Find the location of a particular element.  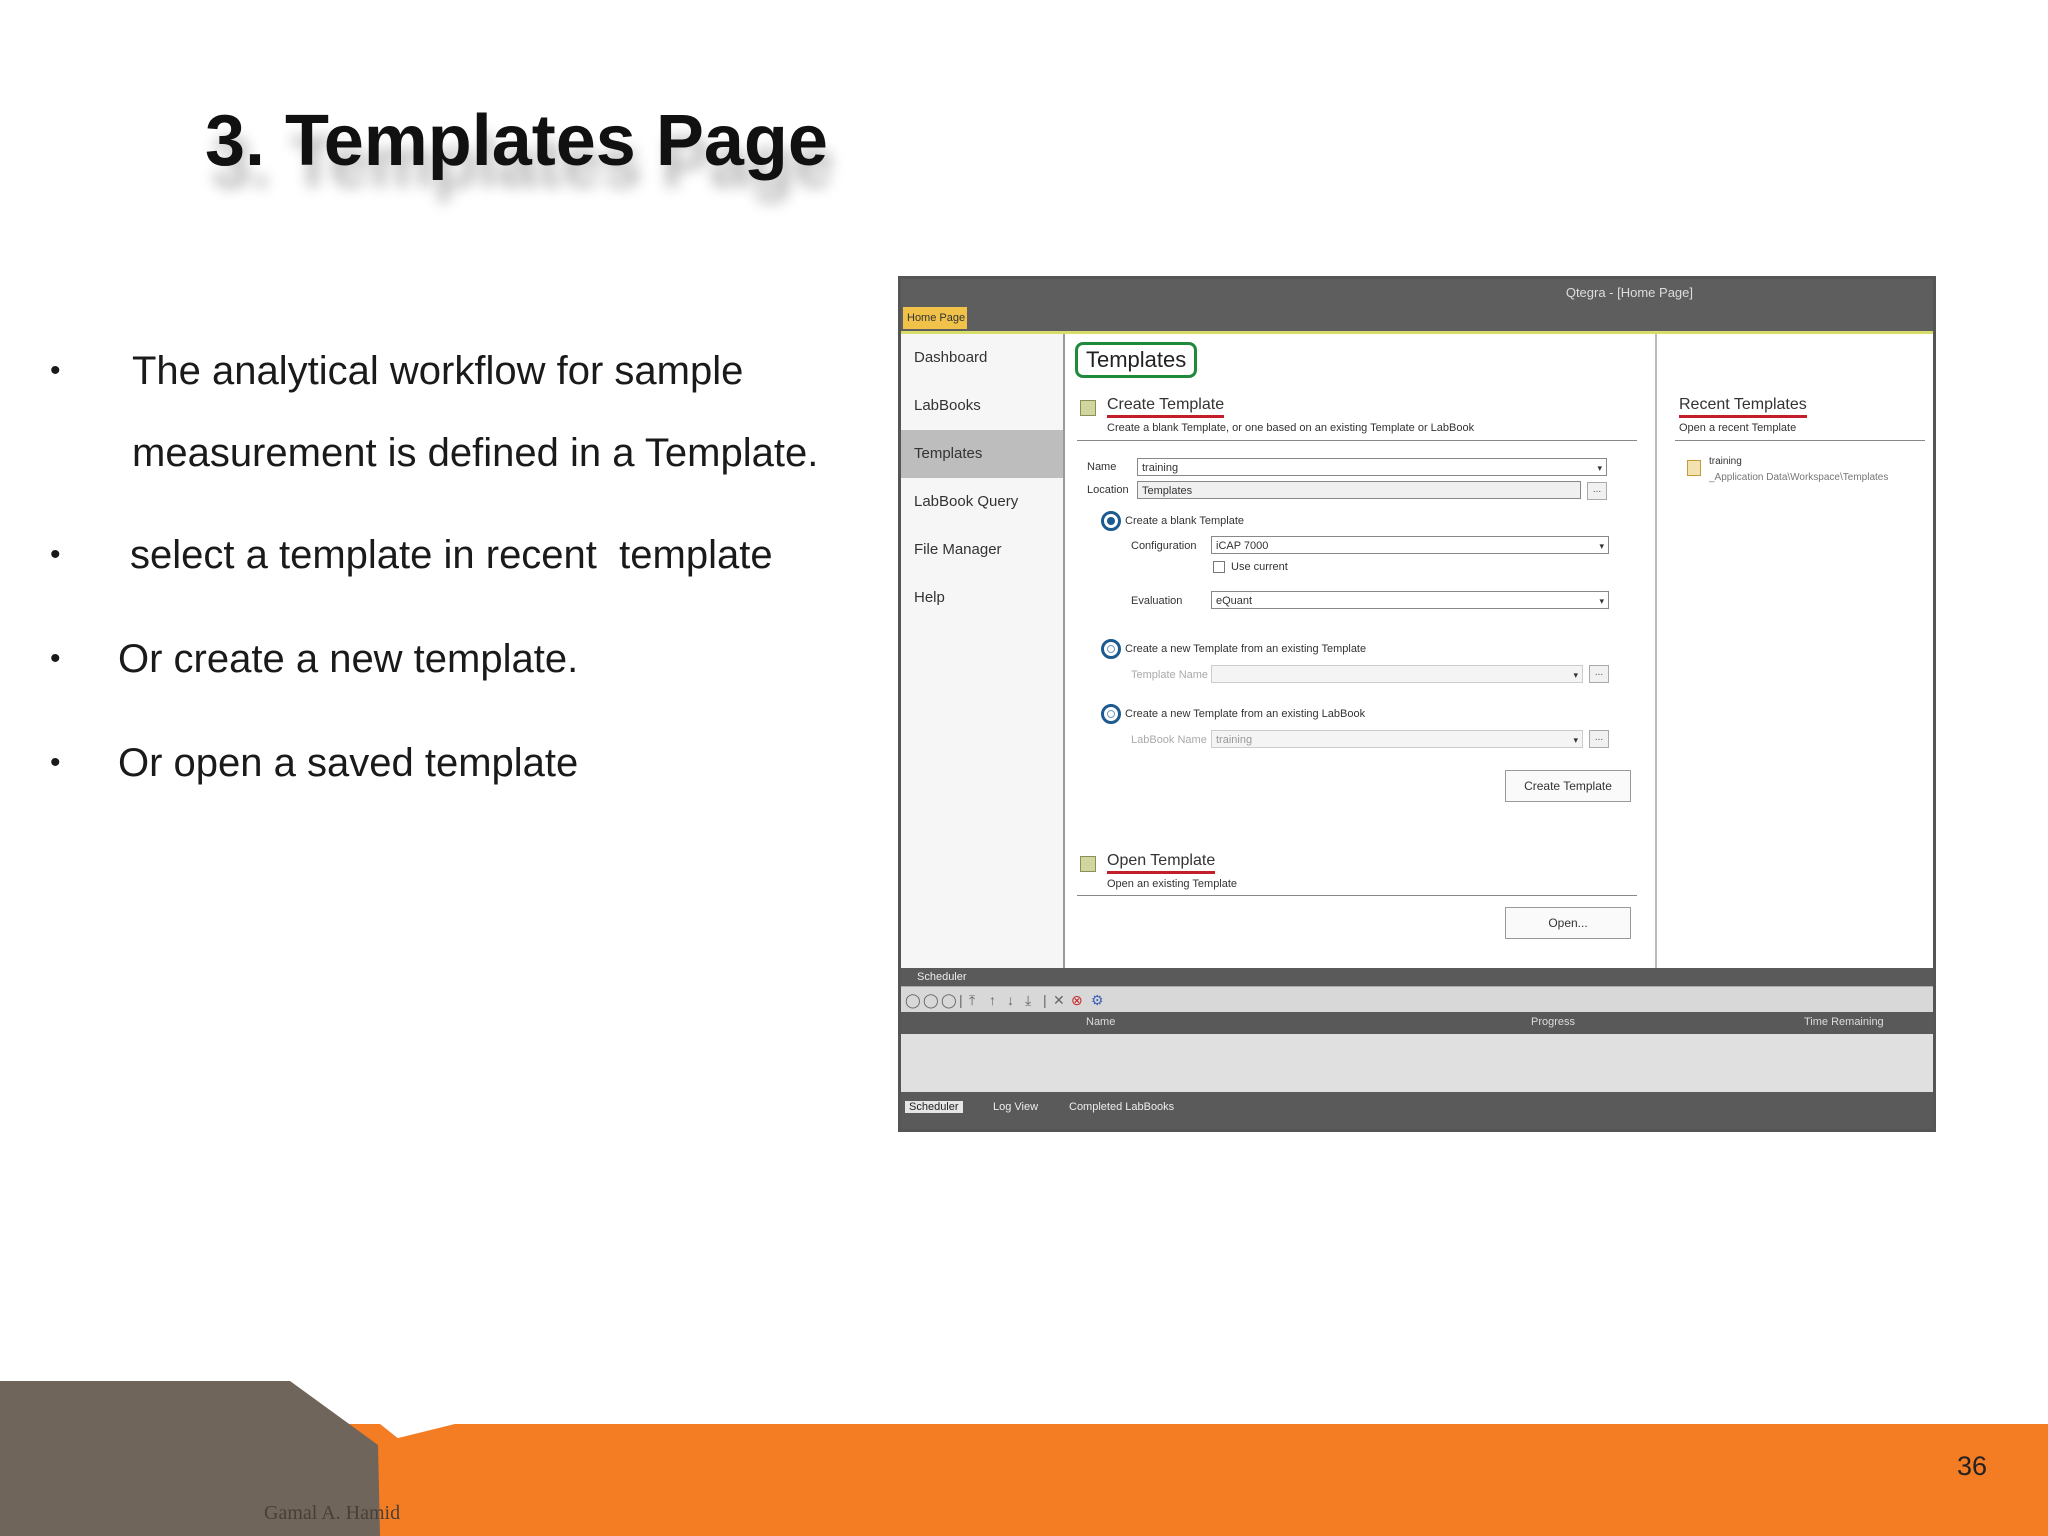

open-template-title: Open Template is located at coordinates (1161, 863).